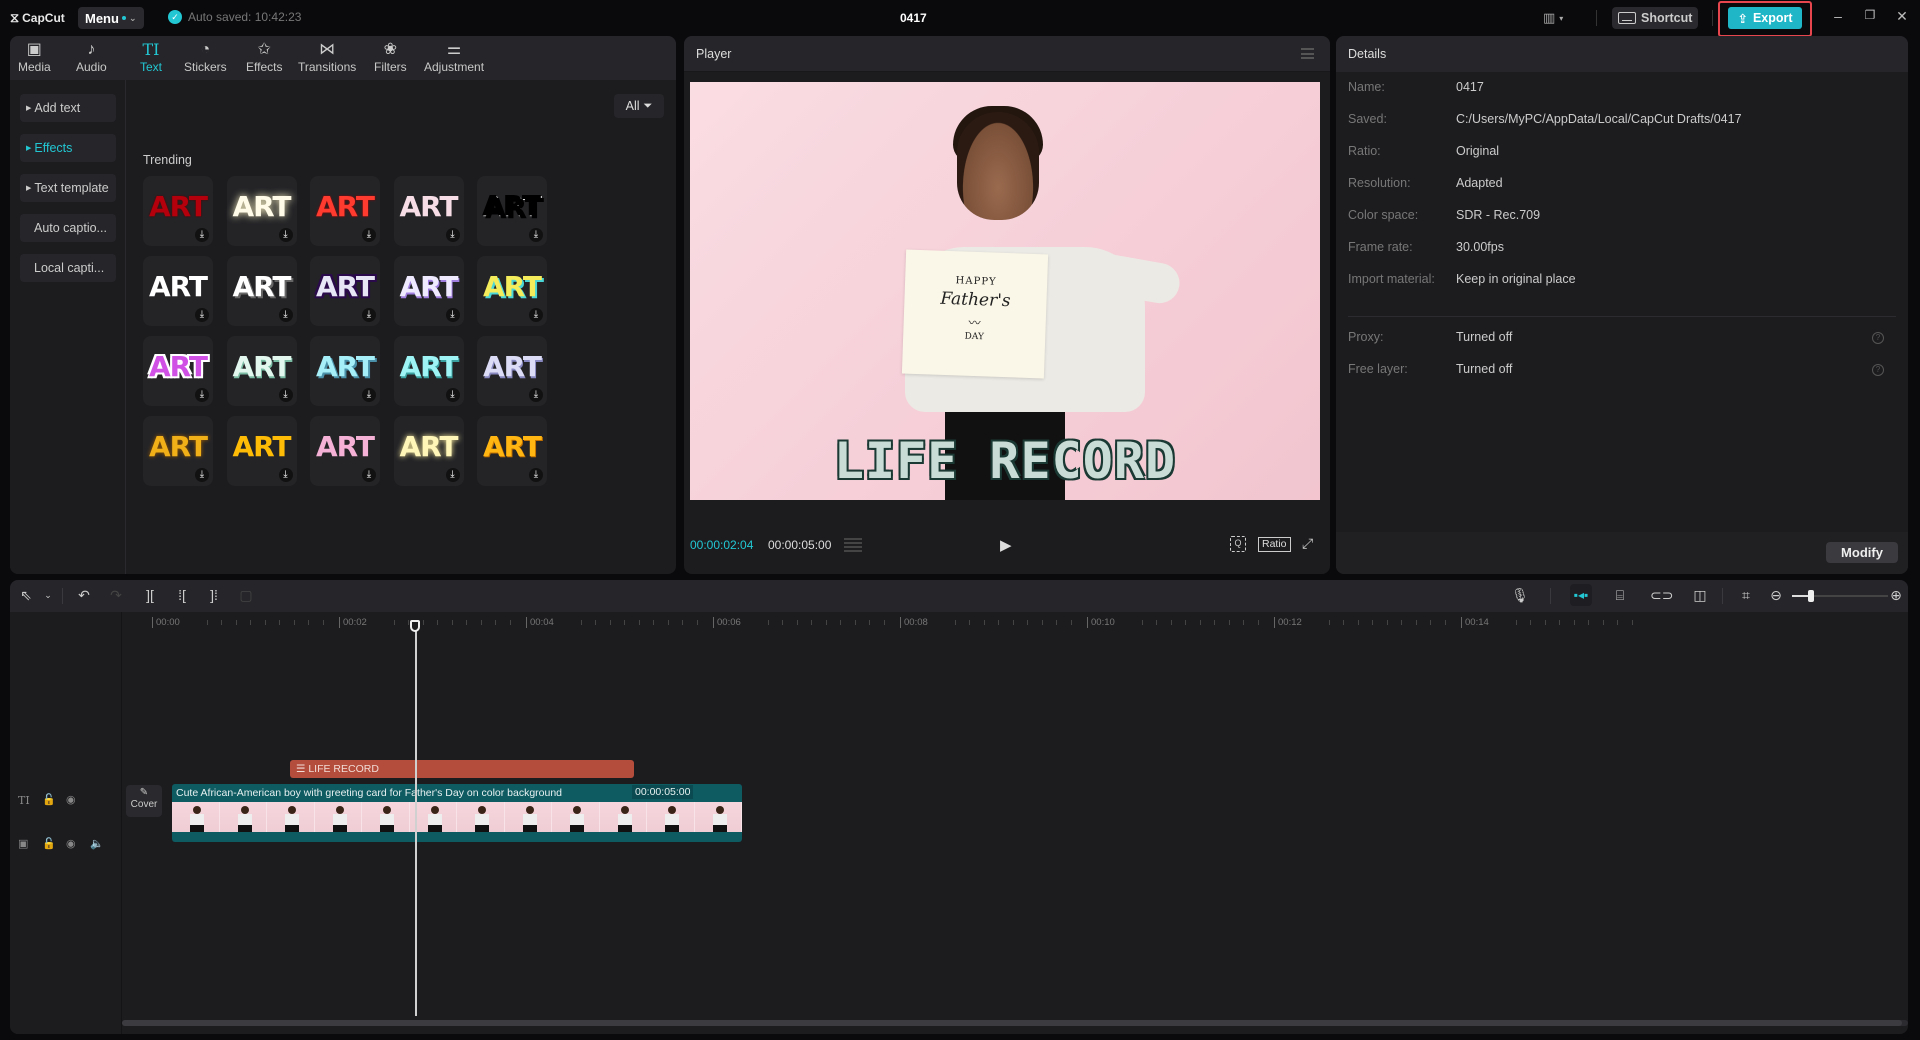 The image size is (1920, 1040). What do you see at coordinates (1870, 15) in the screenshot?
I see `maximize-button: ❐` at bounding box center [1870, 15].